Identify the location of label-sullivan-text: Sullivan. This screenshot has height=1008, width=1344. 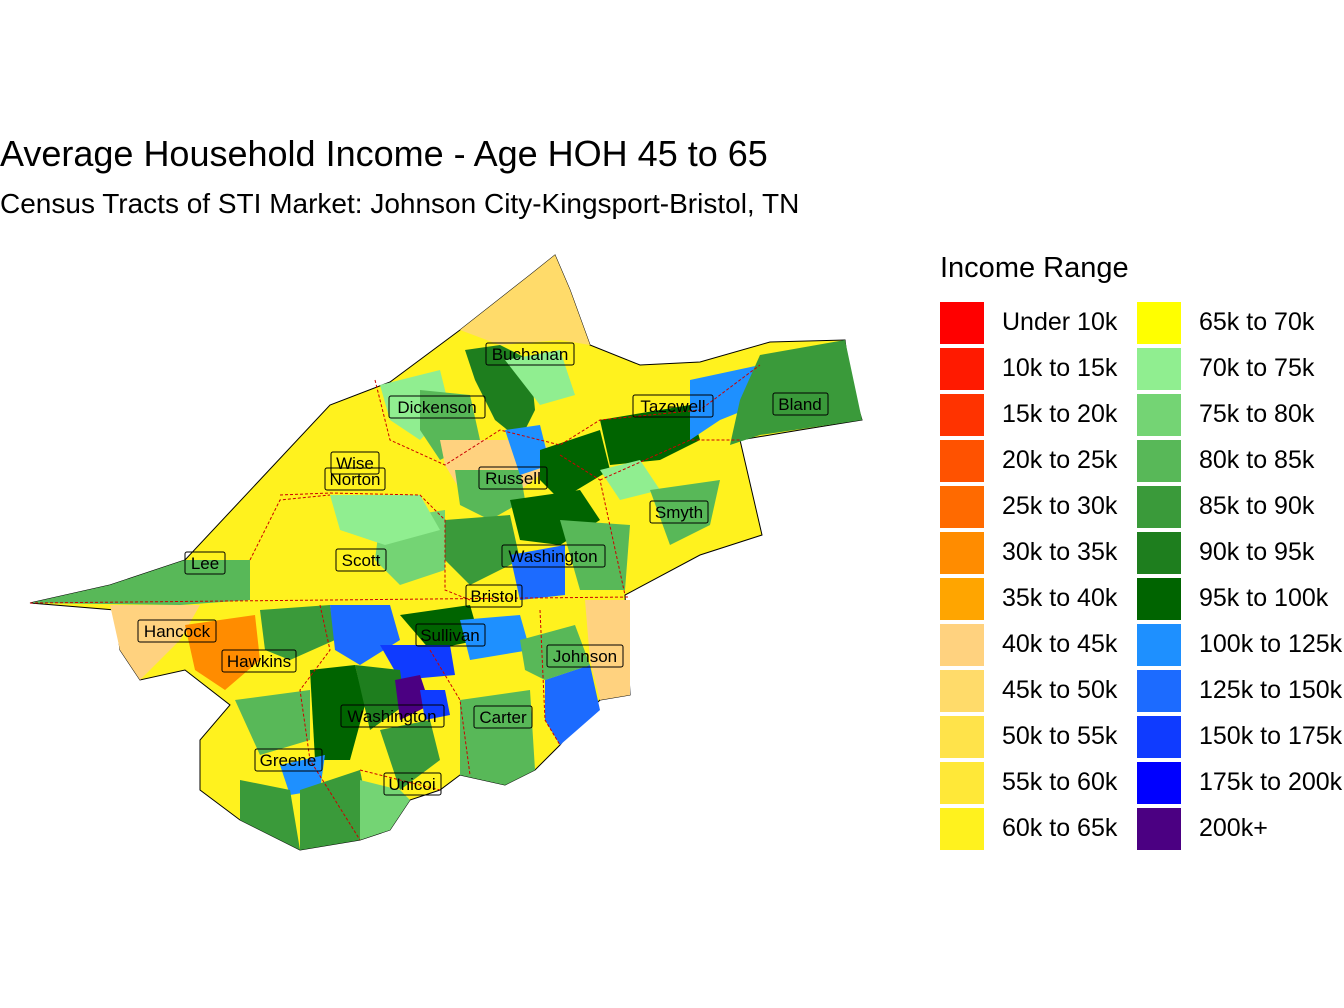
(450, 635).